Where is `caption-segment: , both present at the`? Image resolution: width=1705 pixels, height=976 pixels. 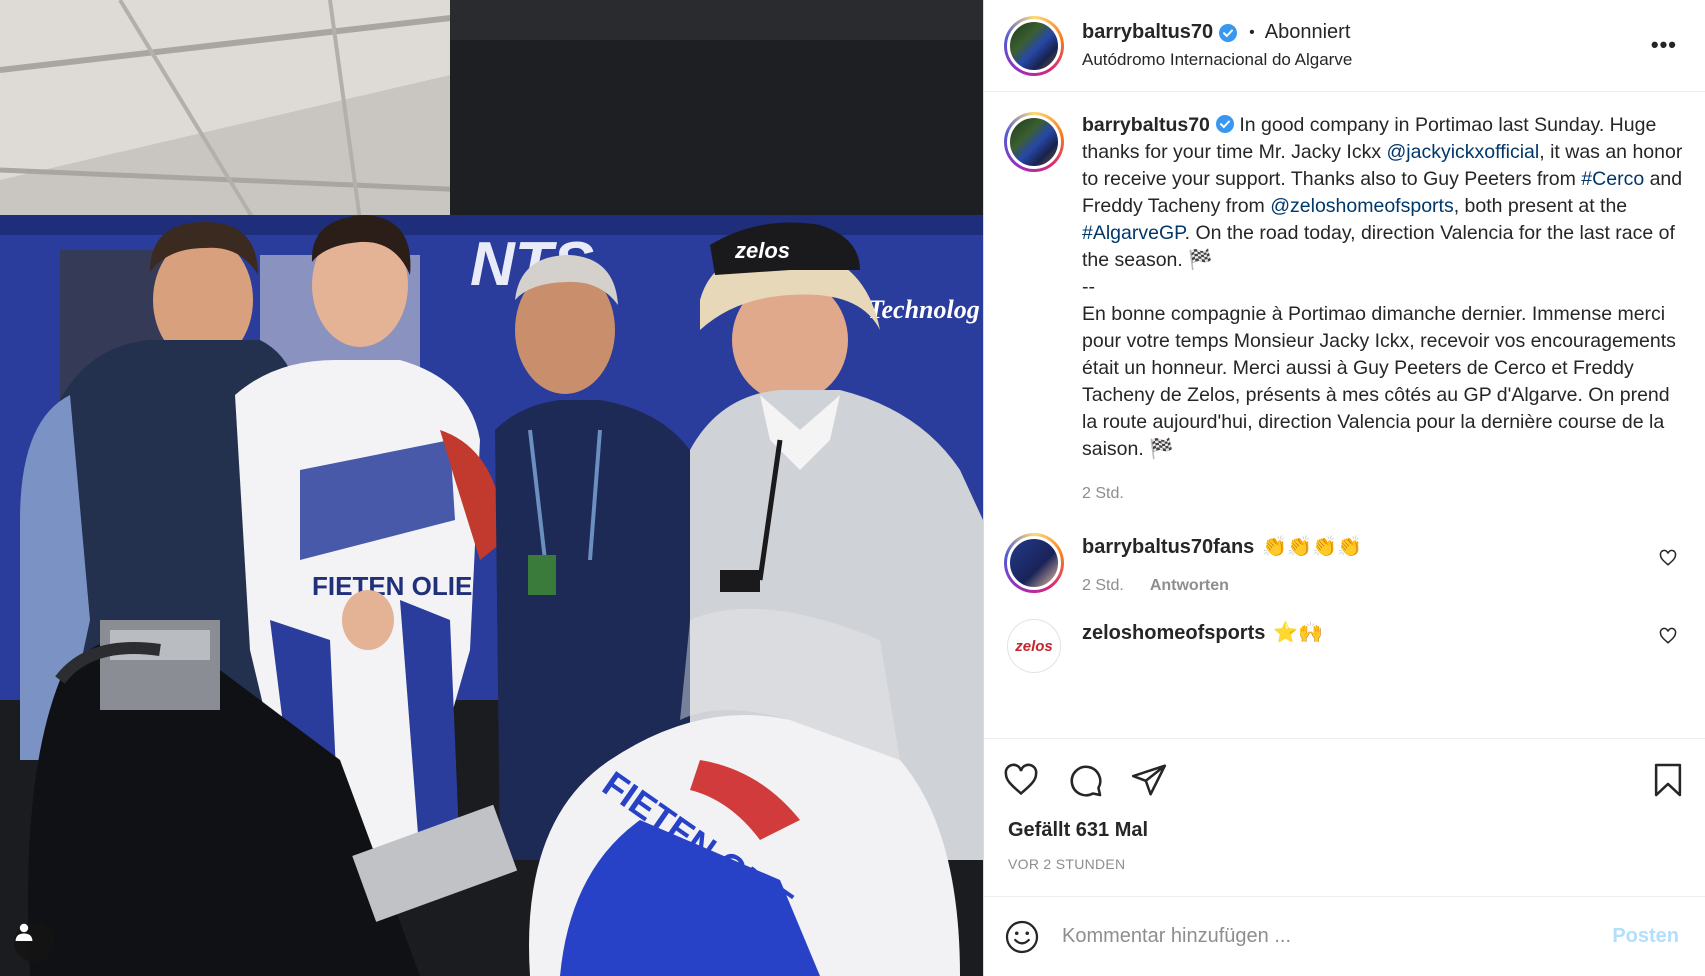 caption-segment: , both present at the is located at coordinates (1543, 206).